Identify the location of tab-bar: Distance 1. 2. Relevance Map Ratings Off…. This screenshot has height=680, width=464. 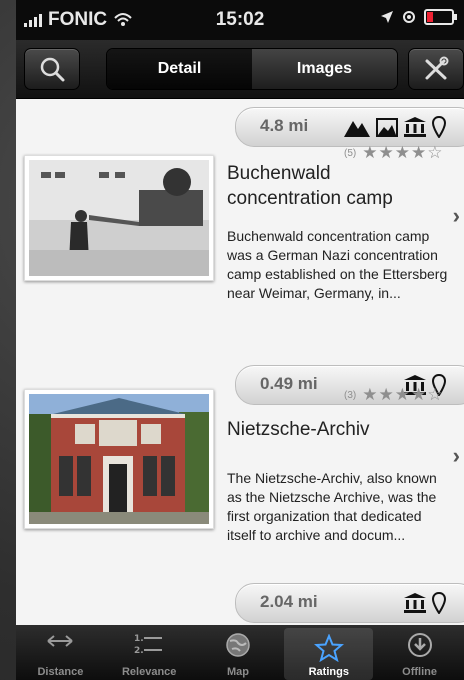
(240, 652).